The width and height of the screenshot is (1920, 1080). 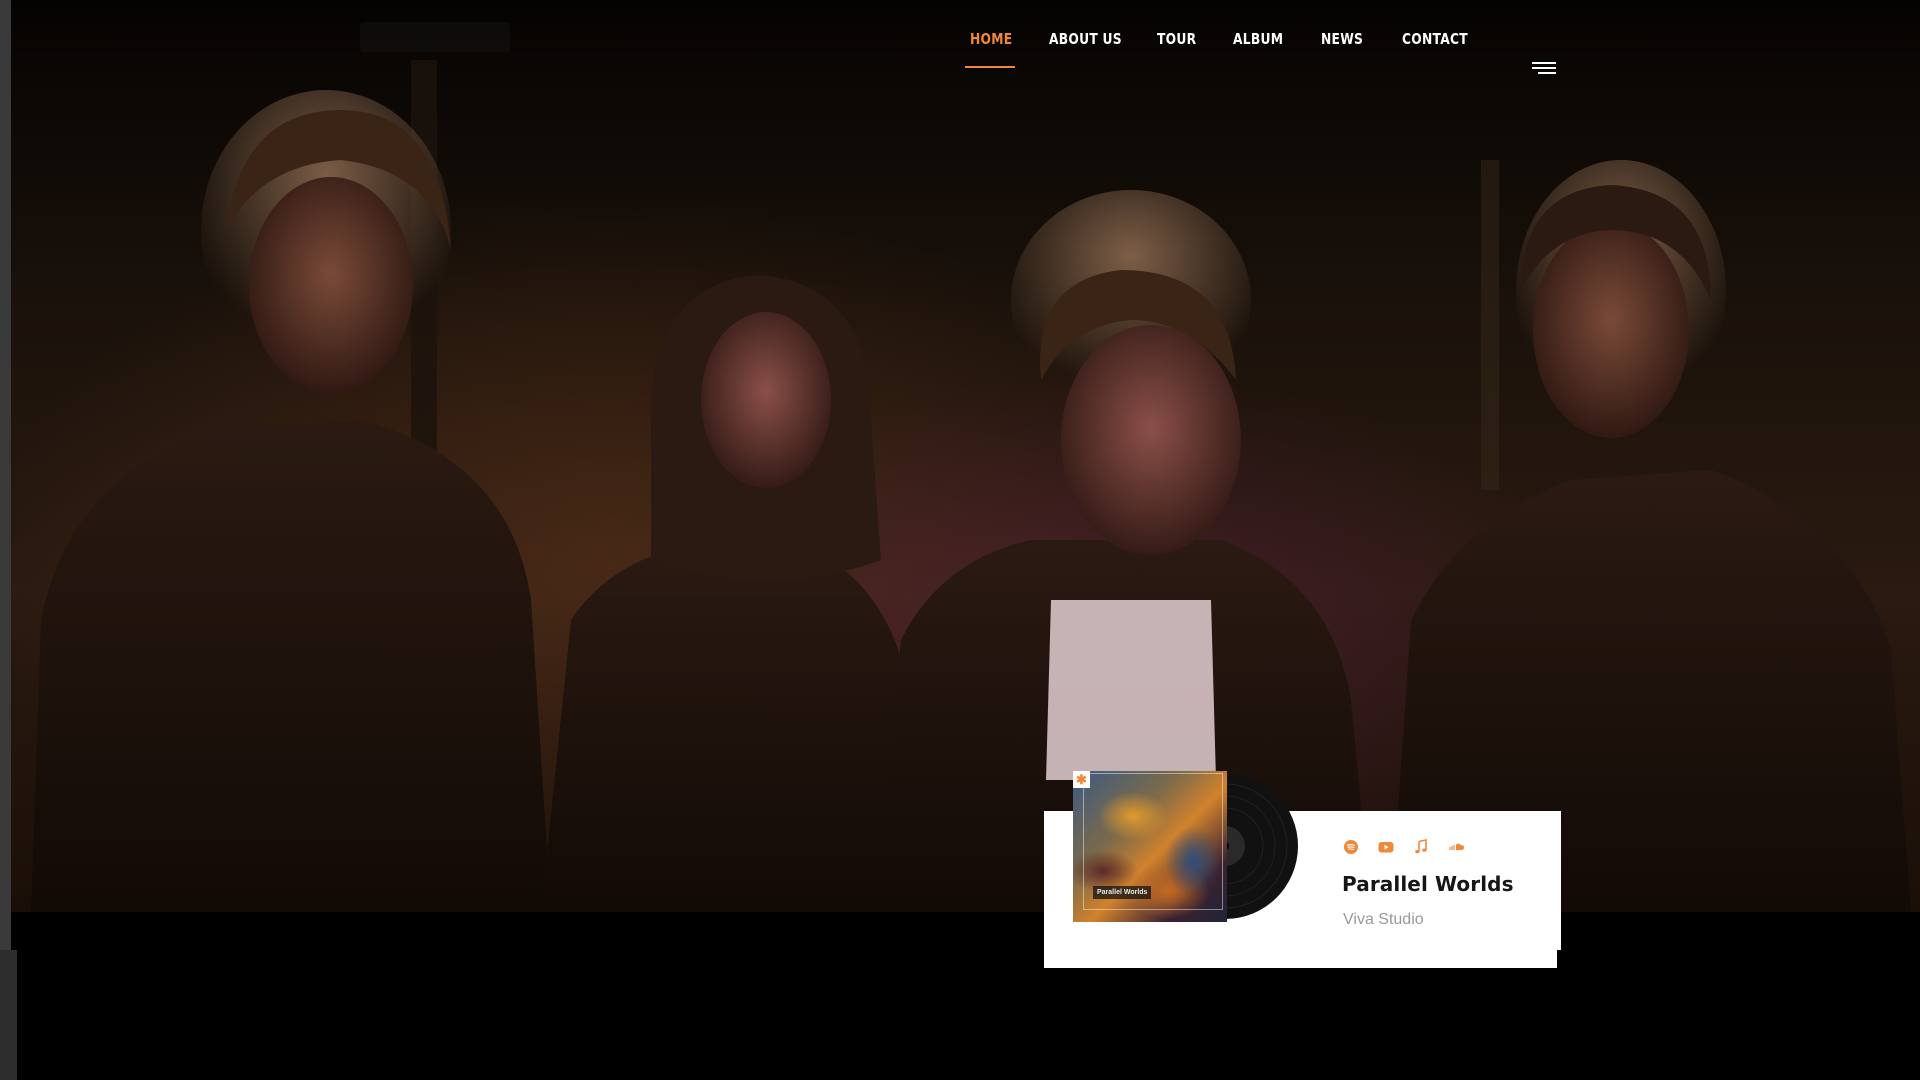 What do you see at coordinates (1342, 39) in the screenshot?
I see `nav-news: NEWS` at bounding box center [1342, 39].